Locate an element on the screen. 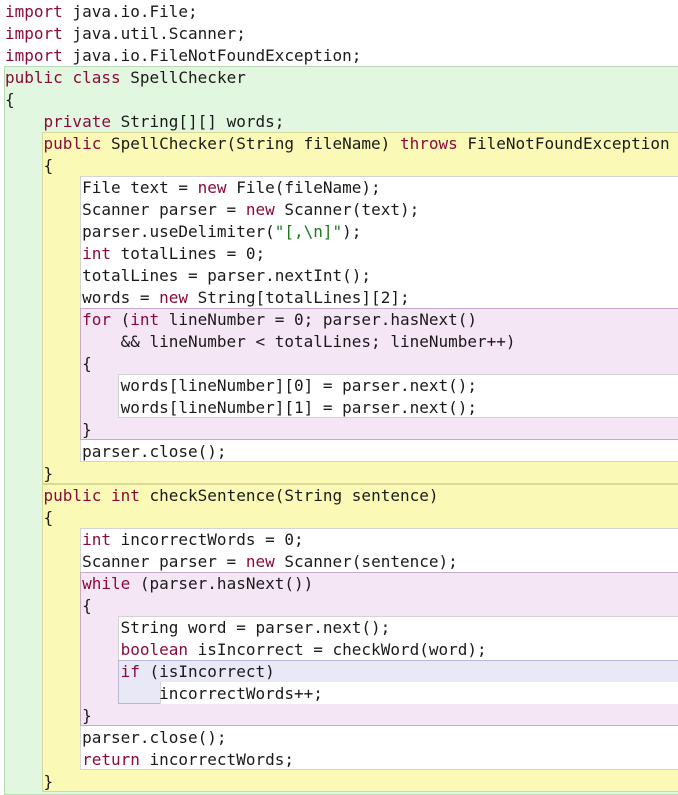 The height and width of the screenshot is (795, 678). code-line: return incorrectWords; is located at coordinates (149, 760).